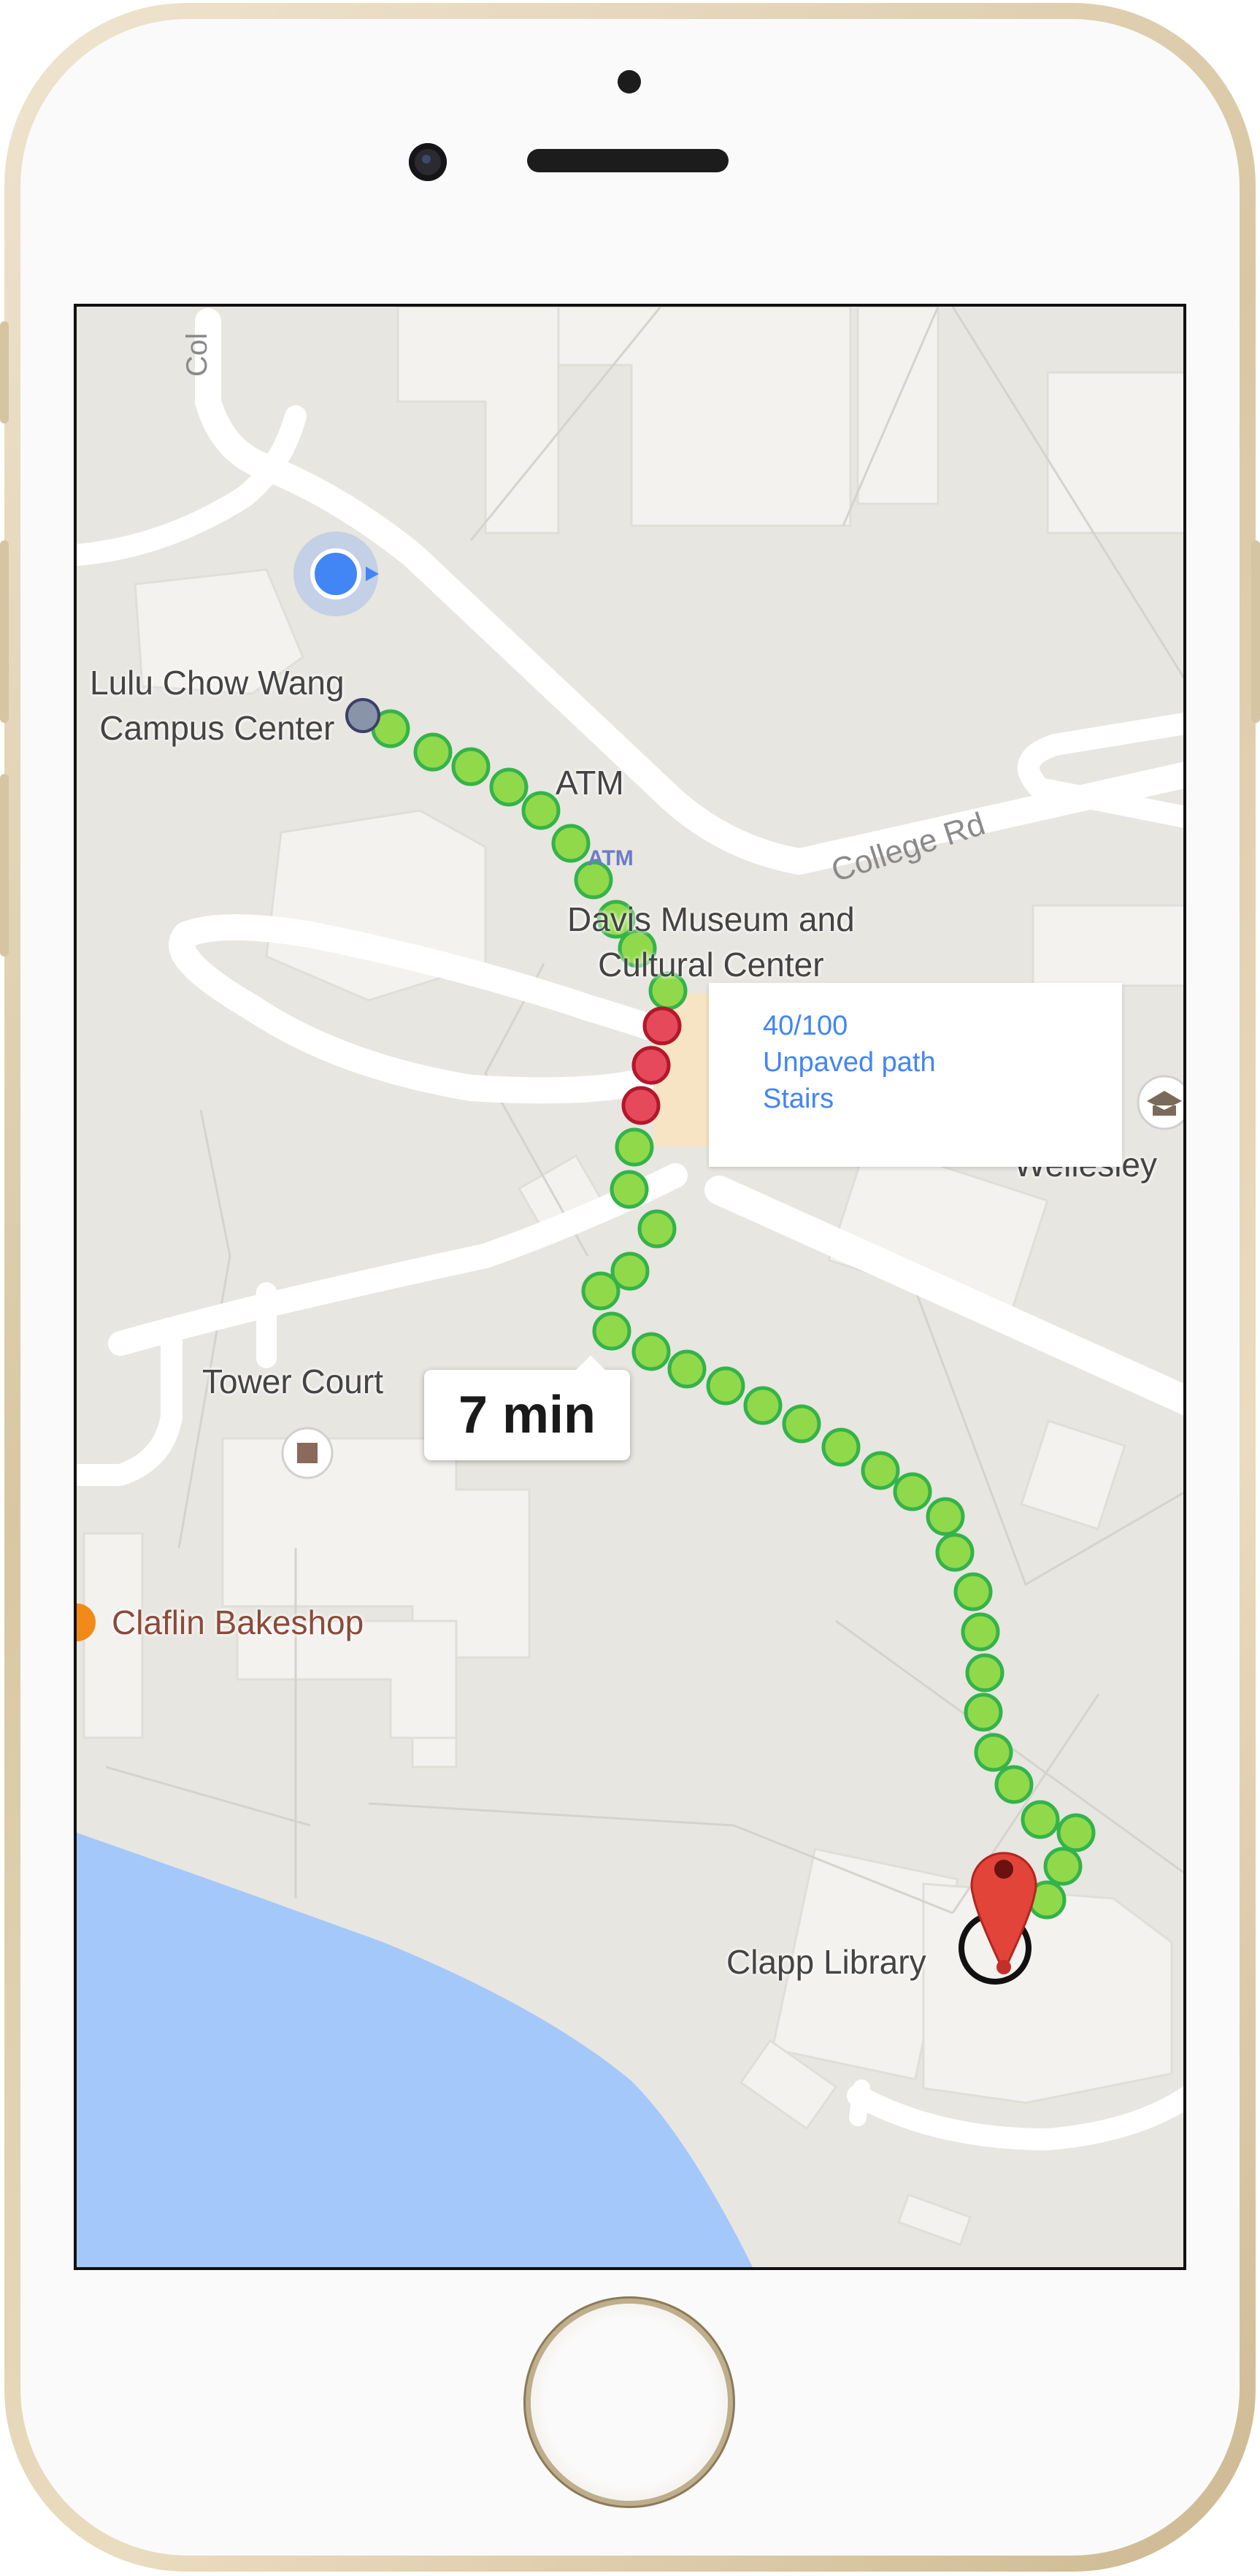 The height and width of the screenshot is (2576, 1260). What do you see at coordinates (1003, 1869) in the screenshot?
I see `pin-center` at bounding box center [1003, 1869].